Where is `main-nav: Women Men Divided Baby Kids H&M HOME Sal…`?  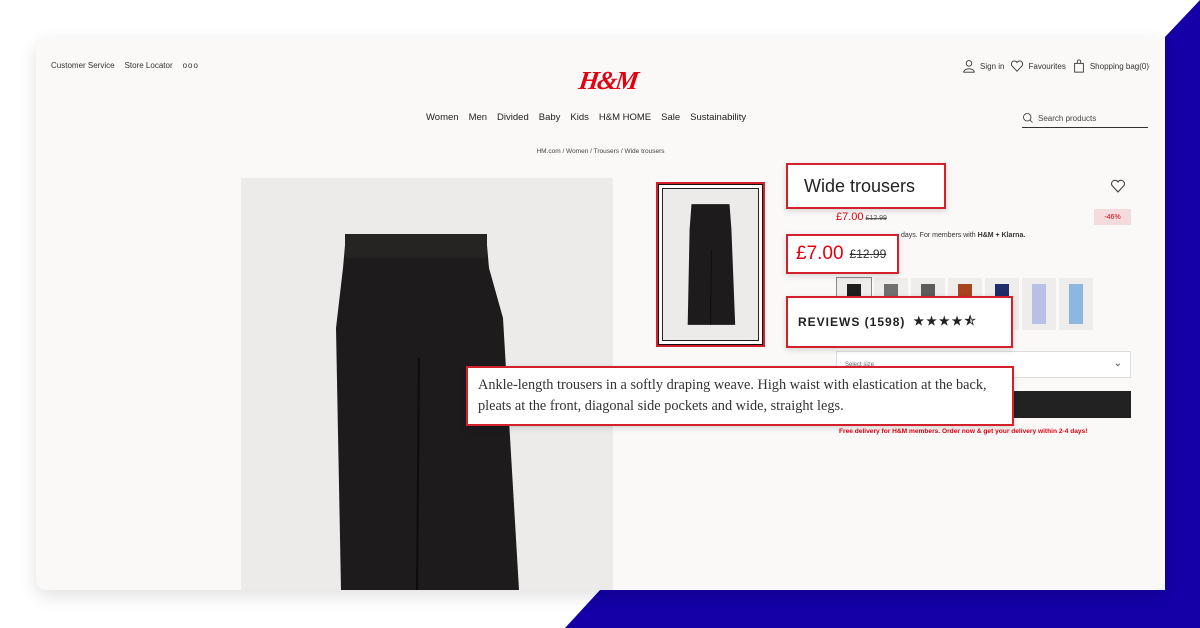 main-nav: Women Men Divided Baby Kids H&M HOME Sal… is located at coordinates (586, 117).